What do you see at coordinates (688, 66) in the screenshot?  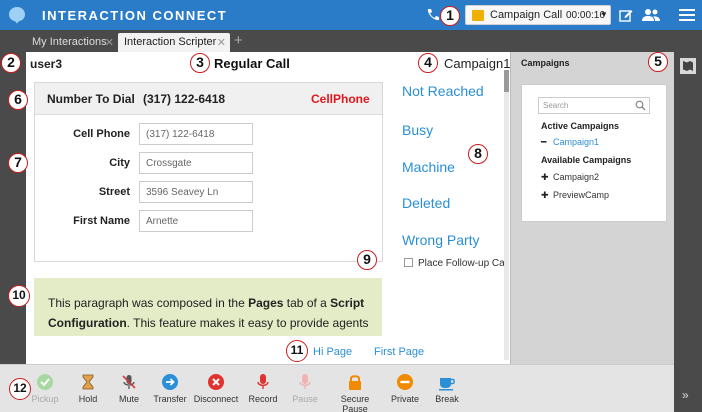 I see `map-icon` at bounding box center [688, 66].